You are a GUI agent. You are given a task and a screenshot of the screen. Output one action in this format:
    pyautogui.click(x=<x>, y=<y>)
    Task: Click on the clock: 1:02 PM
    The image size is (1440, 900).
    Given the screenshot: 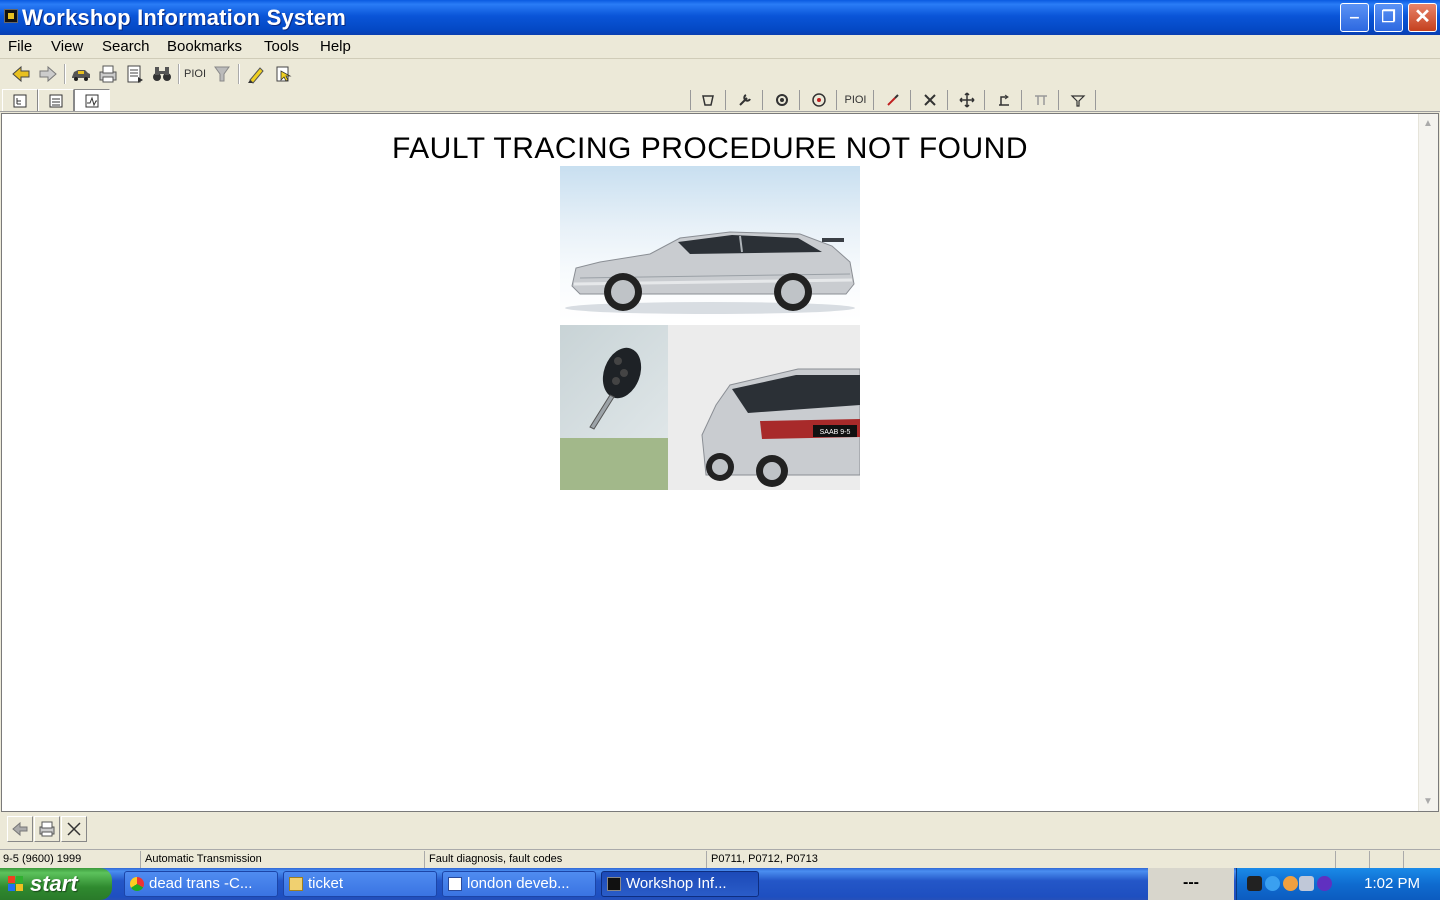 What is the action you would take?
    pyautogui.click(x=1392, y=883)
    